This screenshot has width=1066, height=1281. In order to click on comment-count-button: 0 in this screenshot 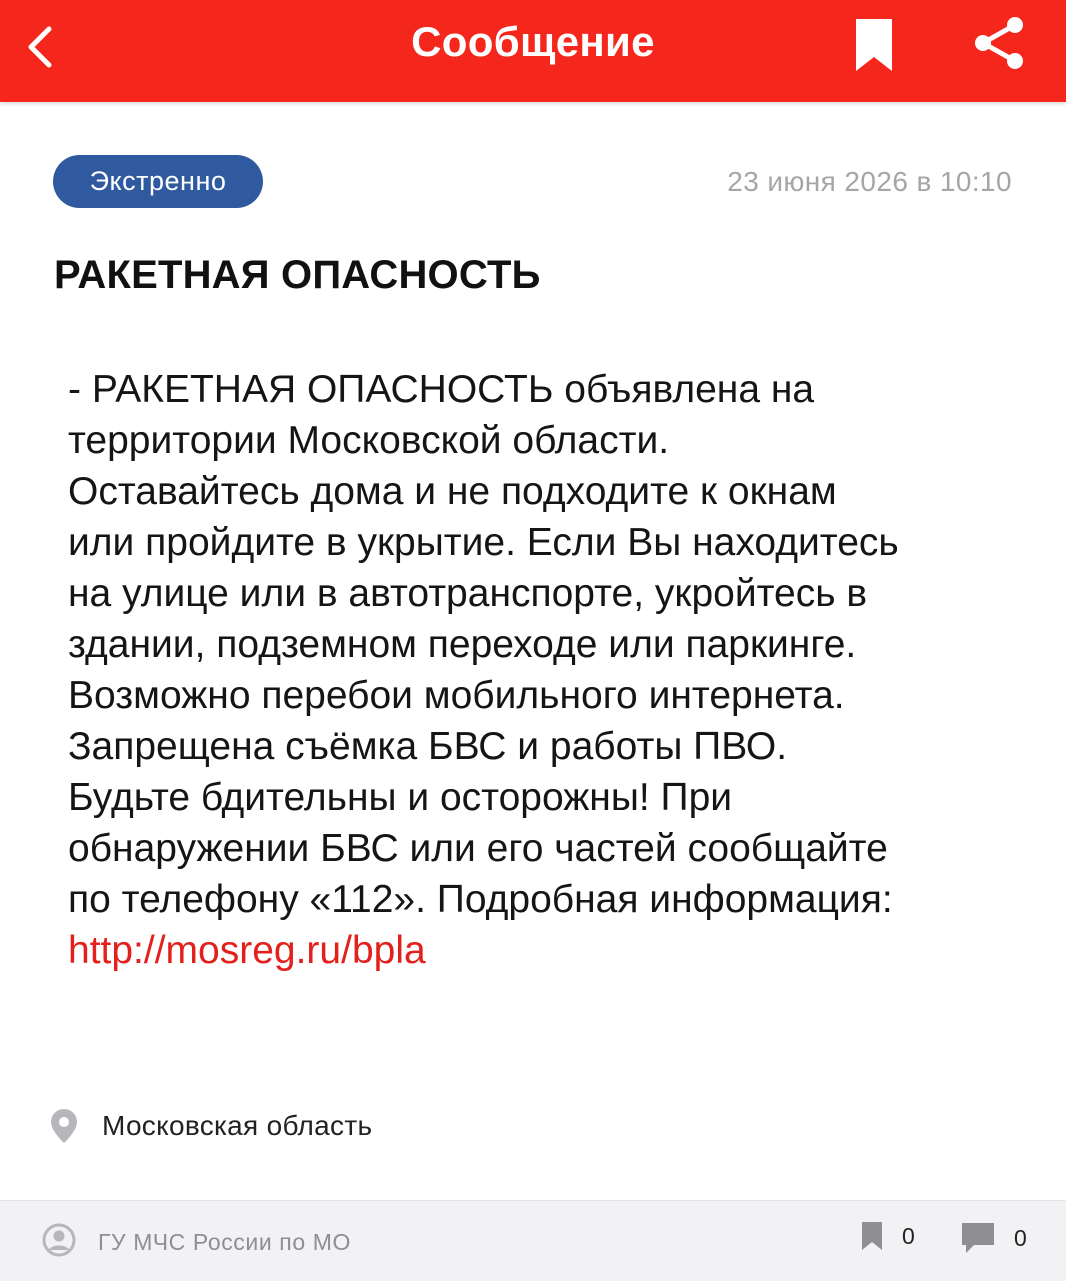, I will do `click(993, 1238)`.